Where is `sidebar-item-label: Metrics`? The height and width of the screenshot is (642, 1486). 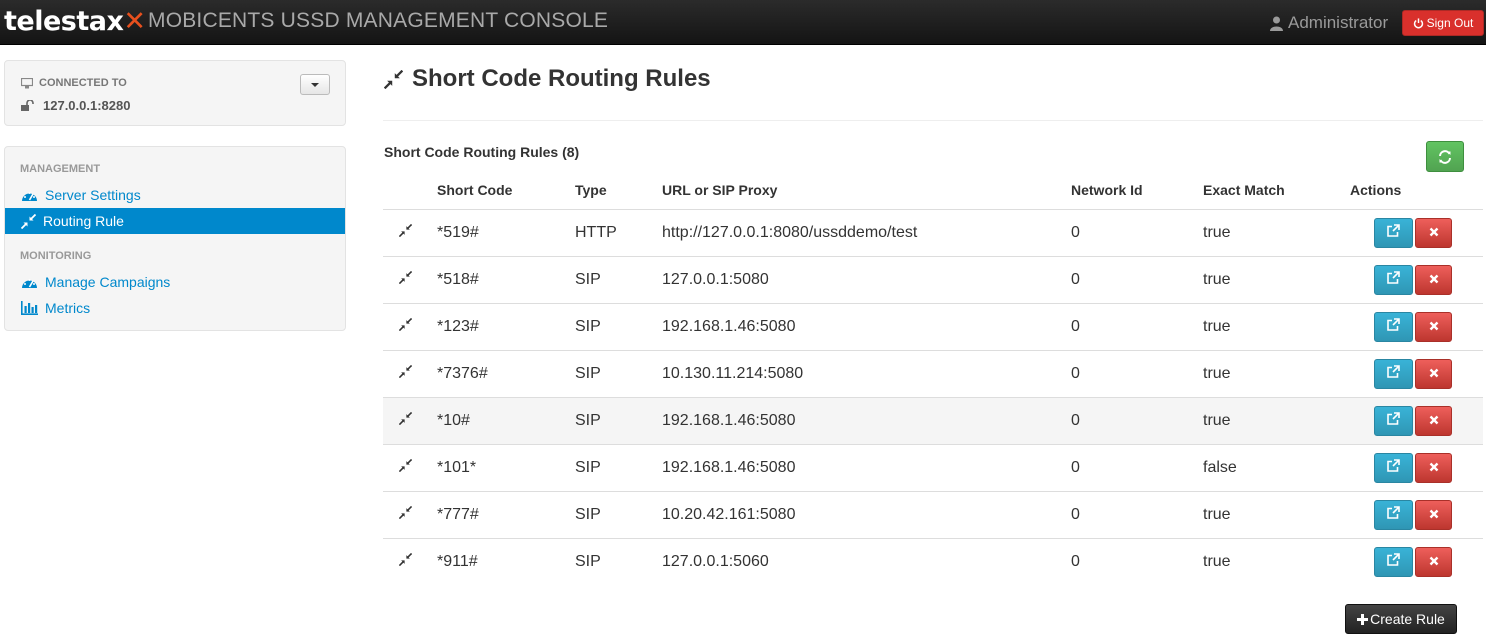 sidebar-item-label: Metrics is located at coordinates (68, 308).